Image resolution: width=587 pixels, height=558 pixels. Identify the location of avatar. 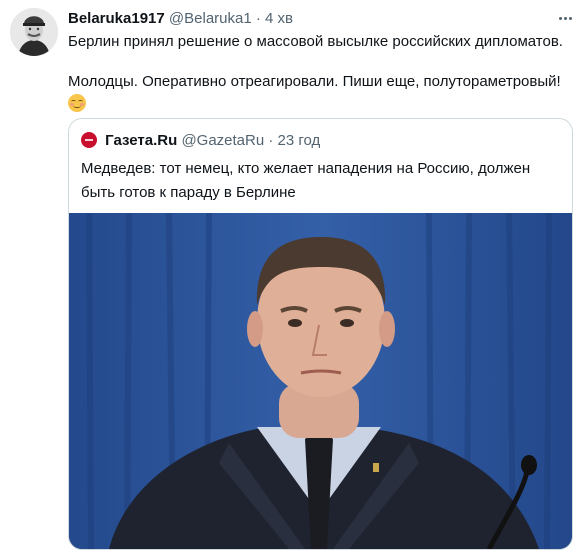
(34, 32).